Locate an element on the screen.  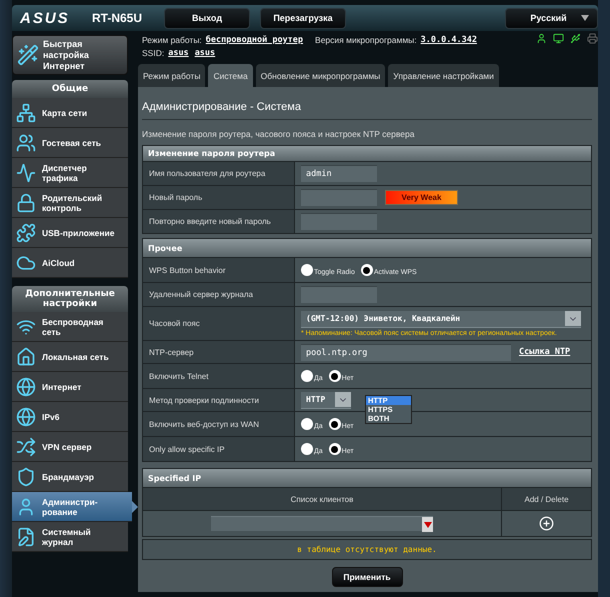
field-label: Метод проверки подлинности is located at coordinates (219, 400).